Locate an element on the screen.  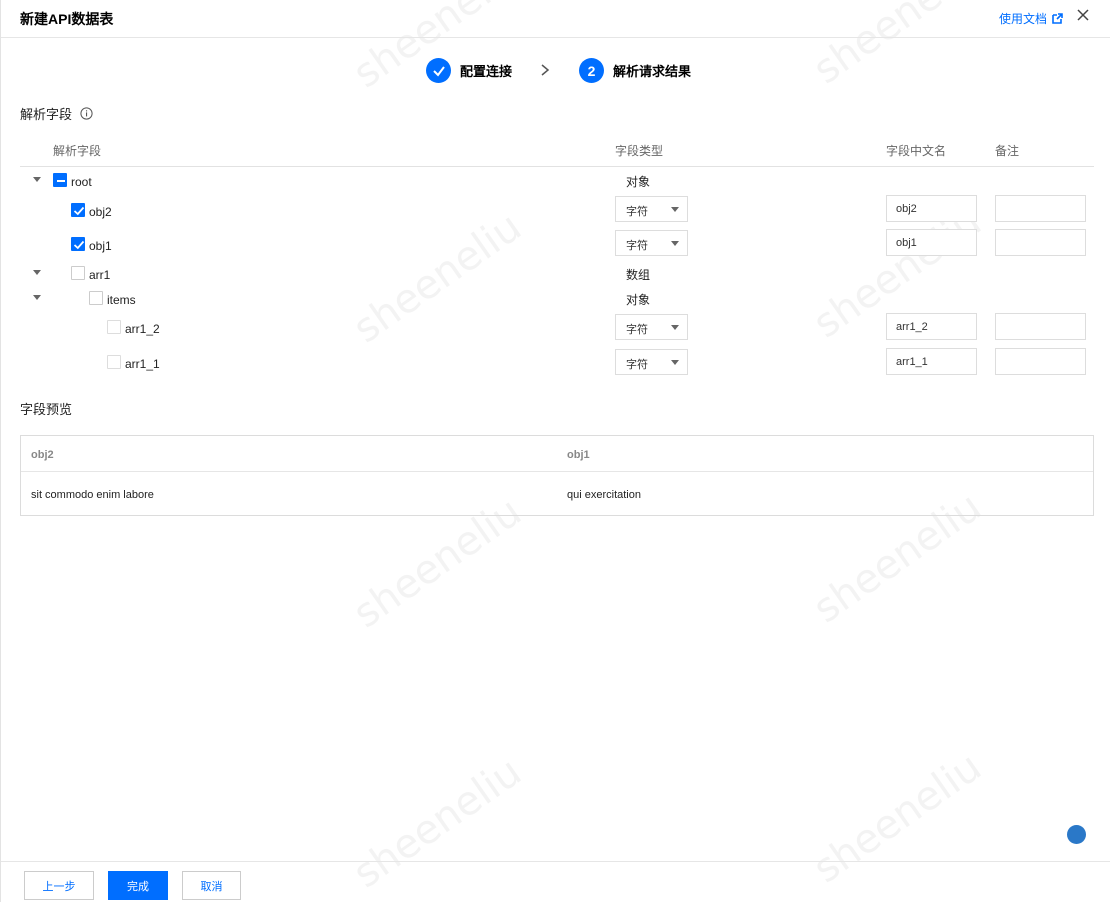
field-type-text: 数组 is located at coordinates (638, 275).